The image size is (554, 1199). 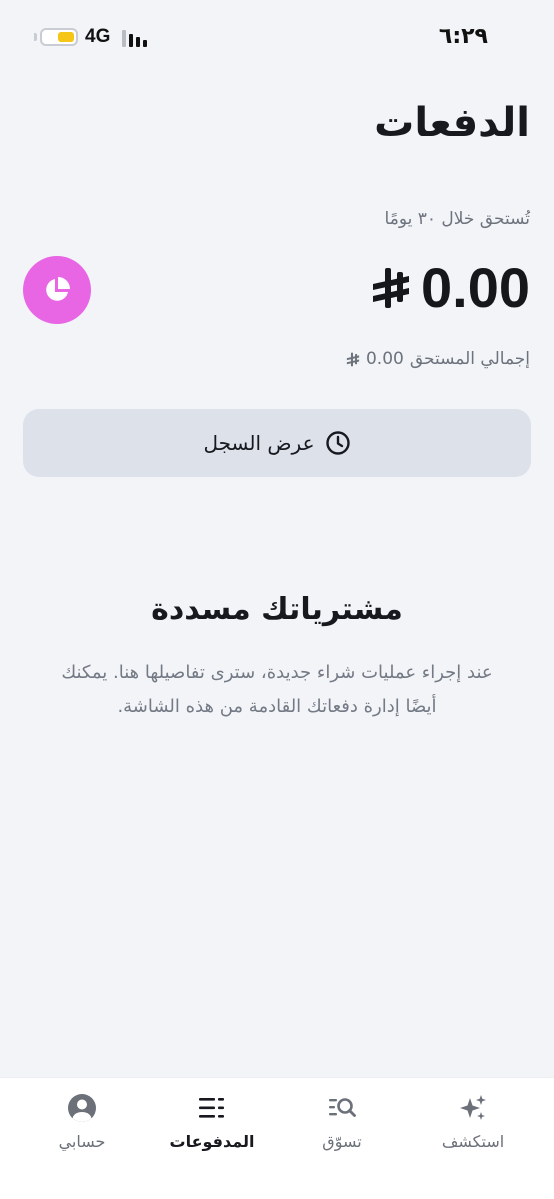 I want to click on nav-label-explore: استكشف, so click(x=473, y=1141).